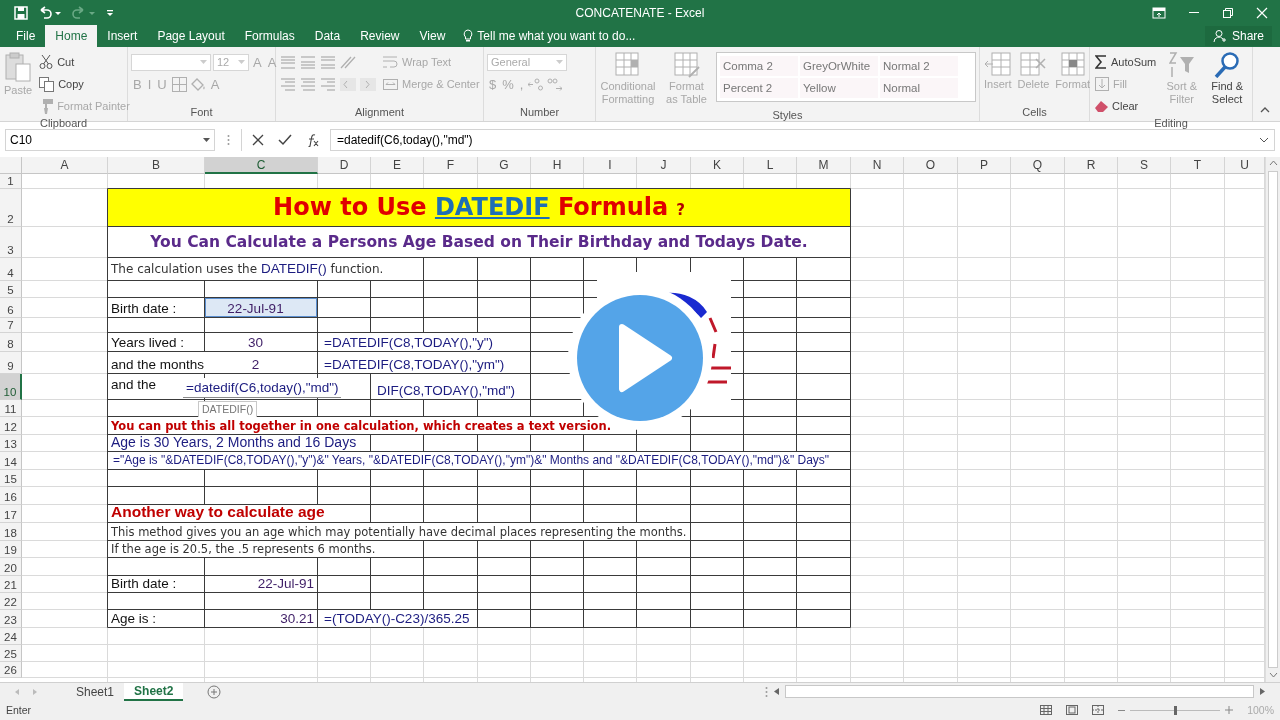 Image resolution: width=1280 pixels, height=720 pixels. Describe the element at coordinates (557, 165) in the screenshot. I see `column-header: H` at that location.